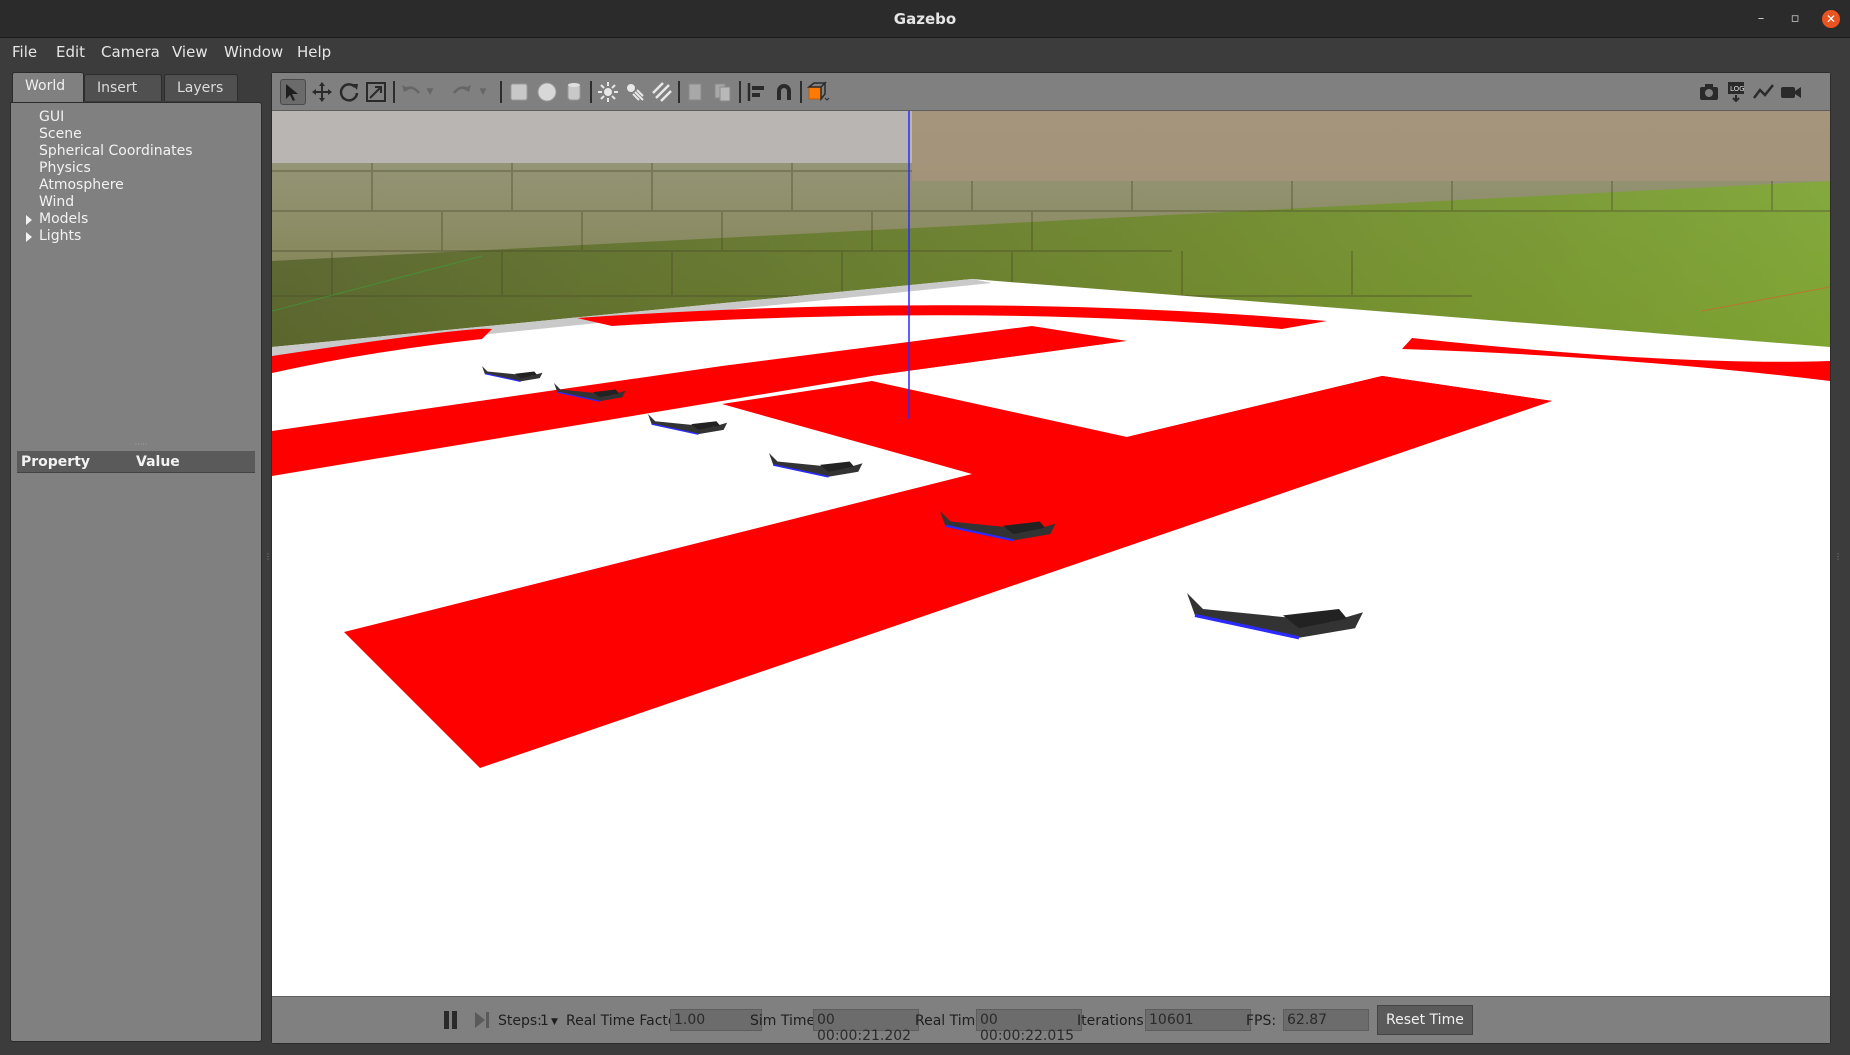  I want to click on tree-item-gui: GUI, so click(51, 117).